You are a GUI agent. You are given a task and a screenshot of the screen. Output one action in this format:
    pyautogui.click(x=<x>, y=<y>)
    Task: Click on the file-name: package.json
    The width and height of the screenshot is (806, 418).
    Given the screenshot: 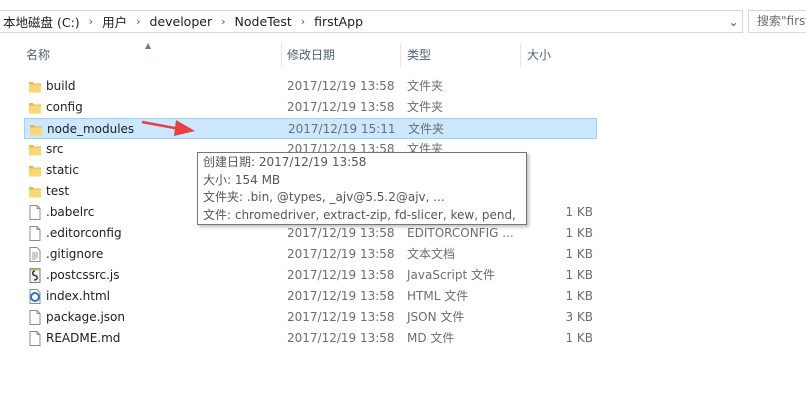 What is the action you would take?
    pyautogui.click(x=86, y=317)
    